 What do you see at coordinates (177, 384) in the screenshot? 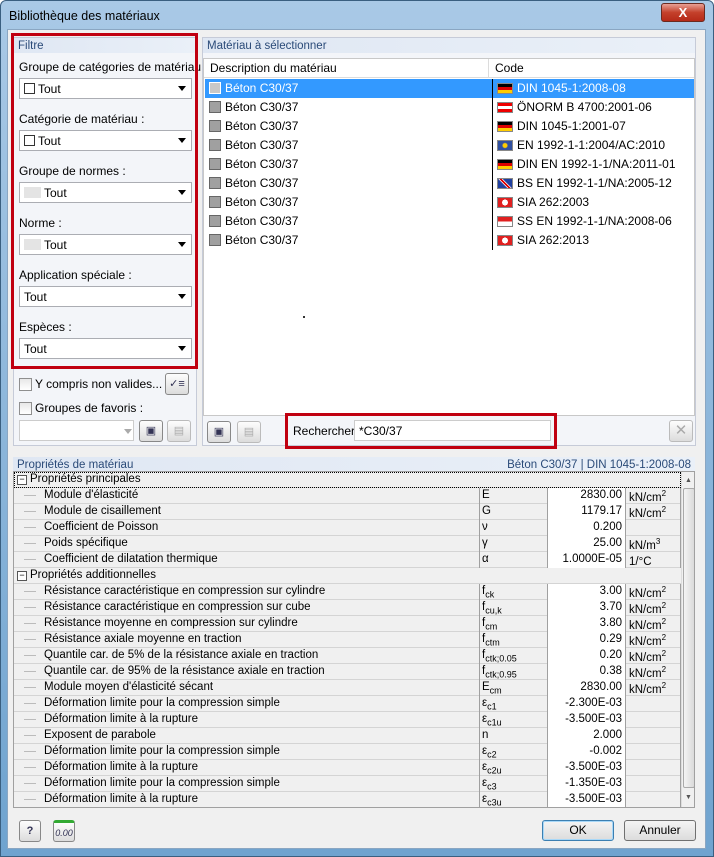
I see `filter-settings-icon: ✓≡` at bounding box center [177, 384].